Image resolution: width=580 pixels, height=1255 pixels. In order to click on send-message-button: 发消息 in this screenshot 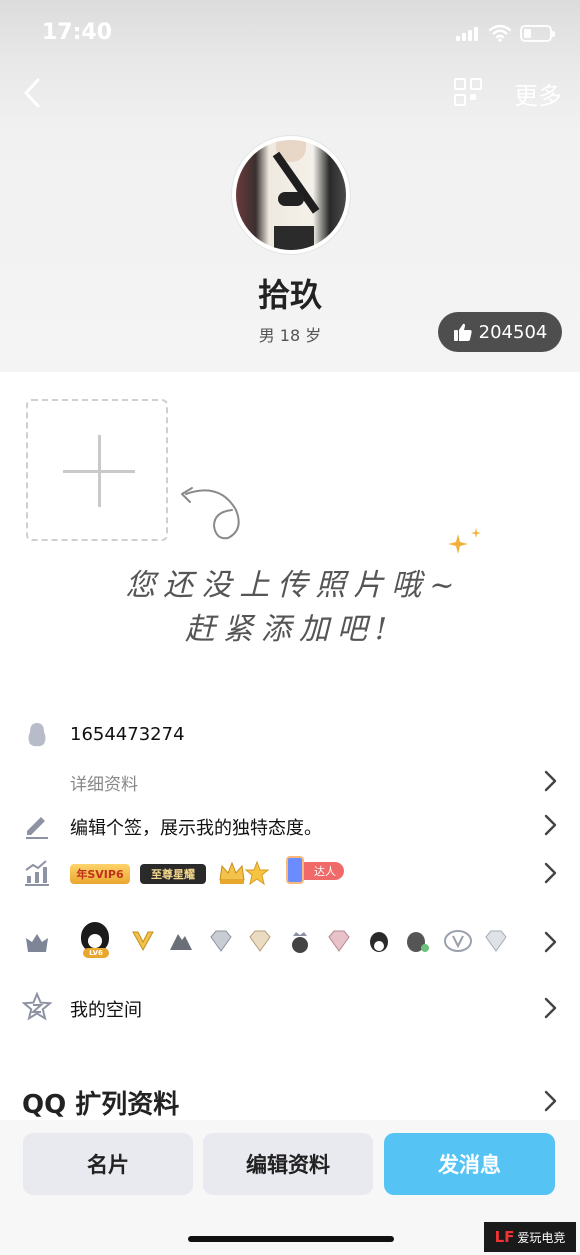, I will do `click(469, 1164)`.